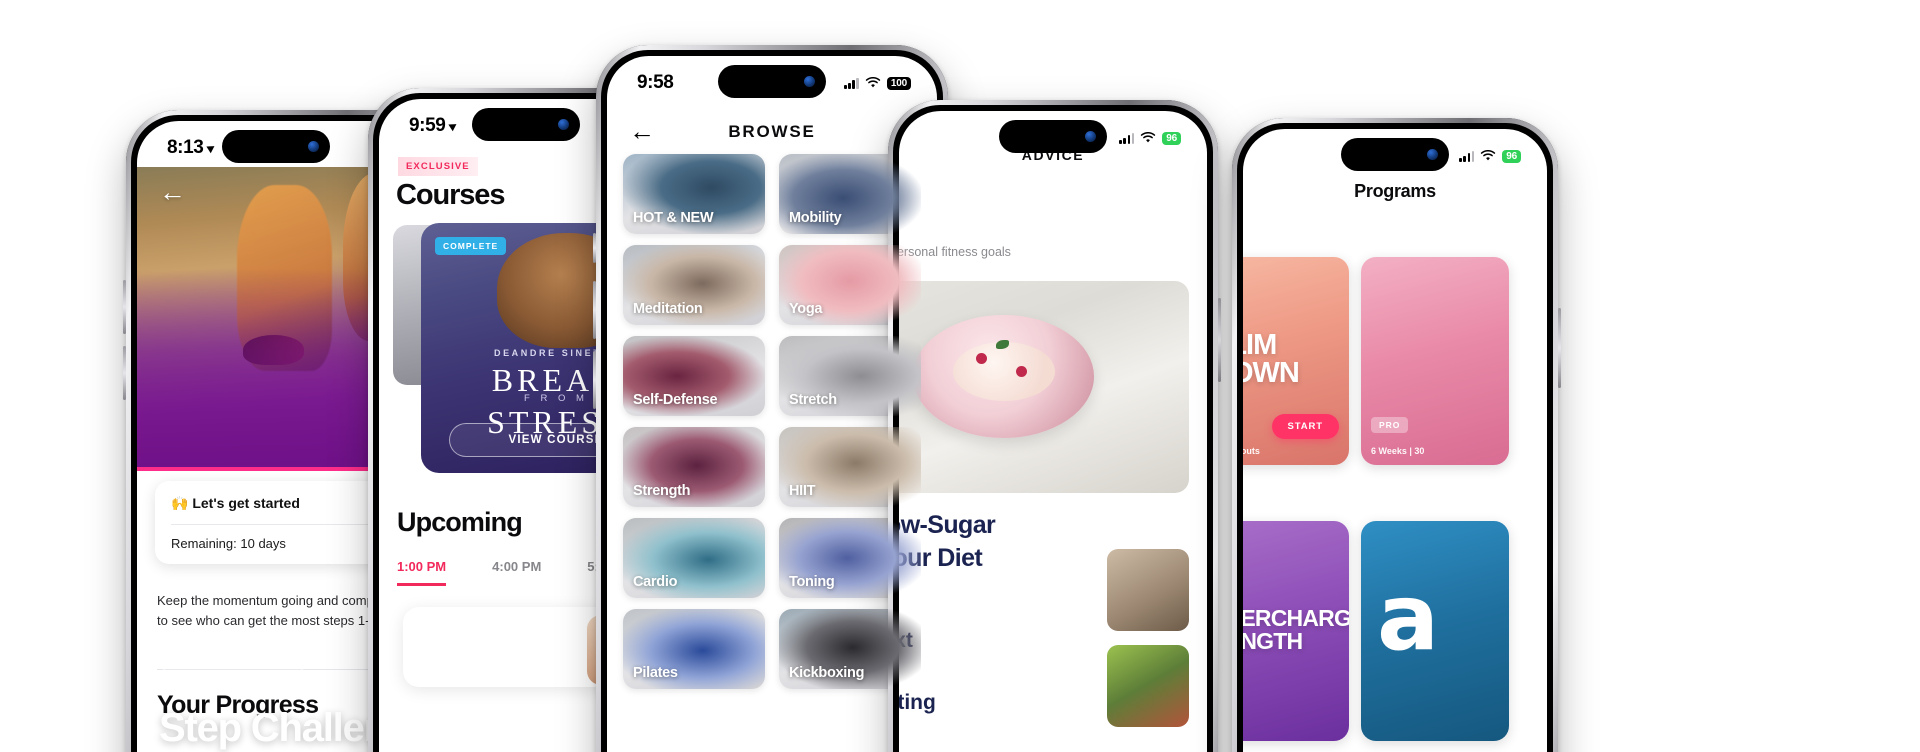 The height and width of the screenshot is (752, 1920). Describe the element at coordinates (471, 246) in the screenshot. I see `complete-badge: COMPLETE` at that location.